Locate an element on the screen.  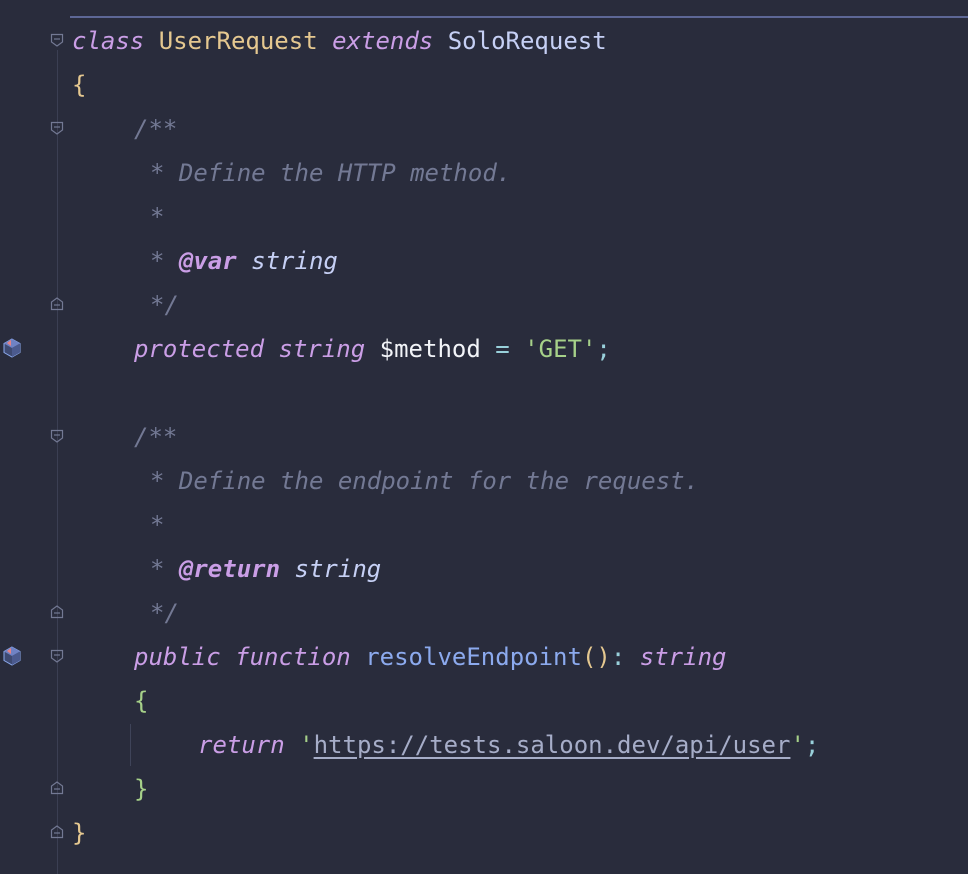
code-line-doc-tag: * @return string is located at coordinates (265, 569).